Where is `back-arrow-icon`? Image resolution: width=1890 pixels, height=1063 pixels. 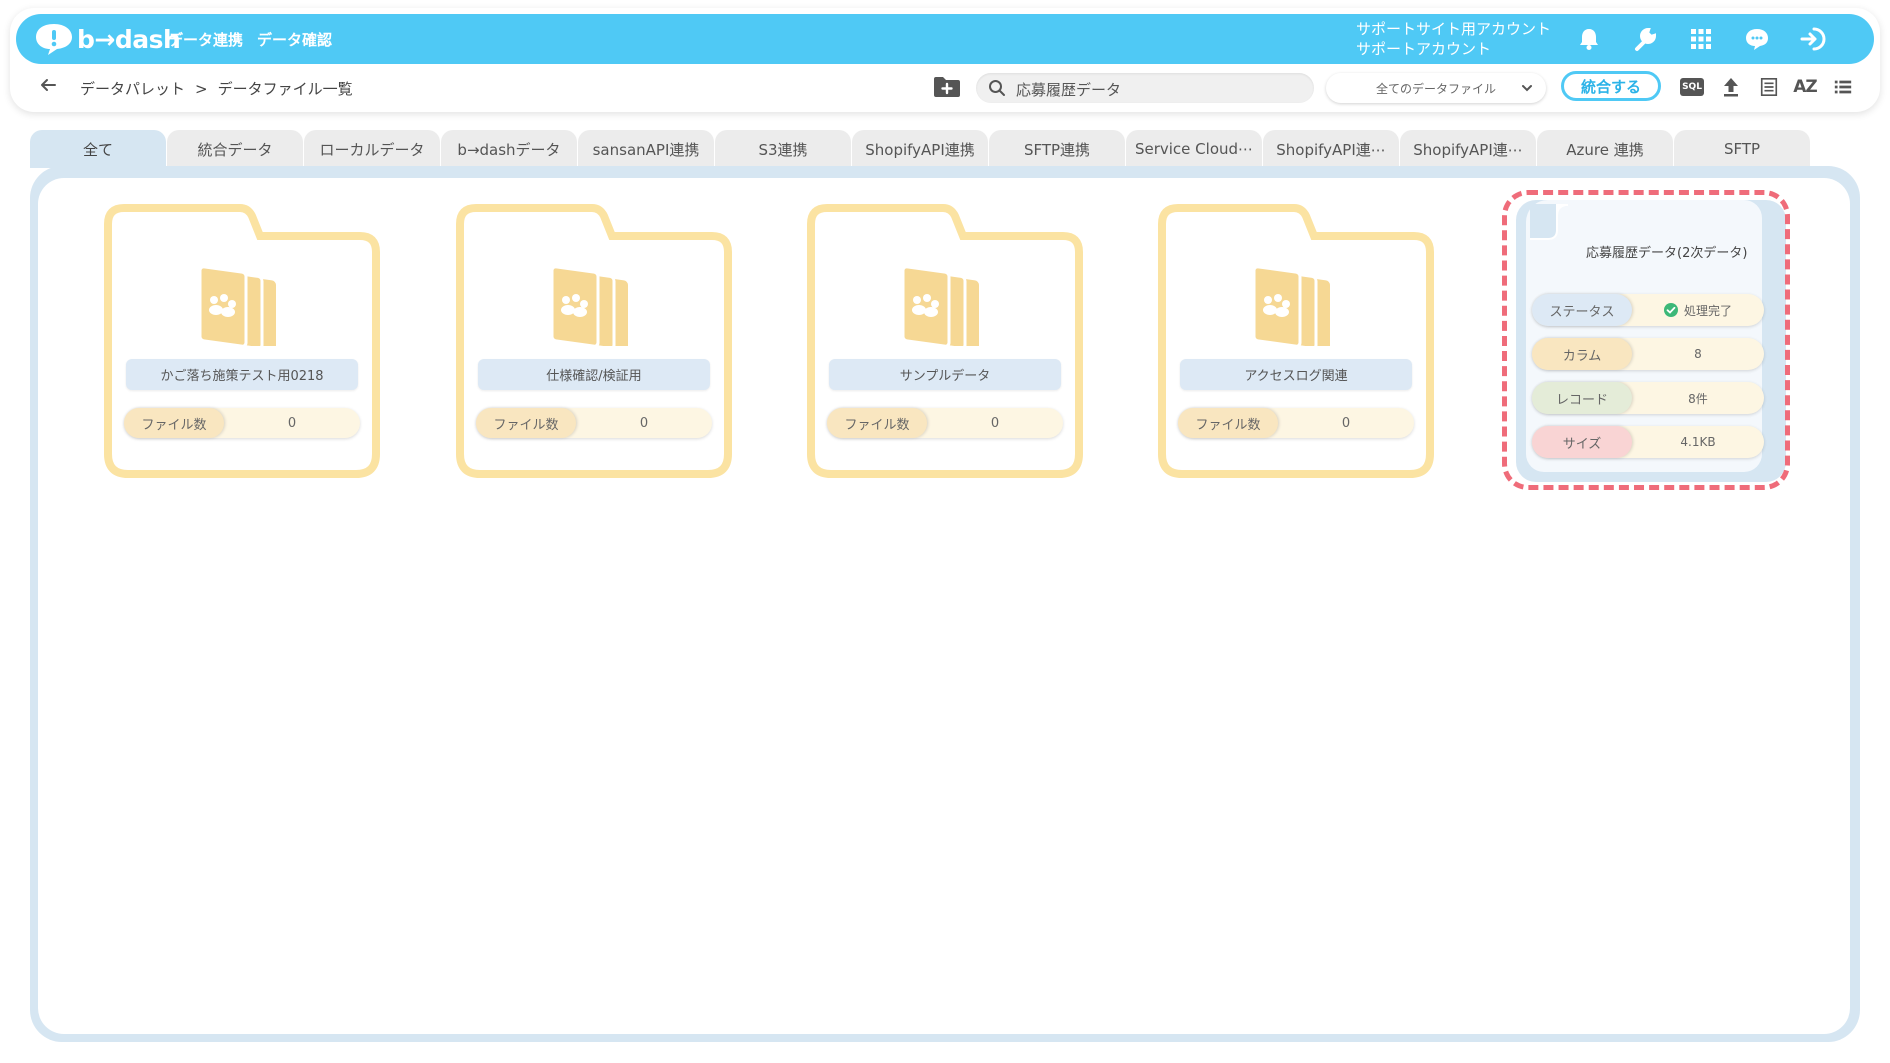
back-arrow-icon is located at coordinates (48, 85).